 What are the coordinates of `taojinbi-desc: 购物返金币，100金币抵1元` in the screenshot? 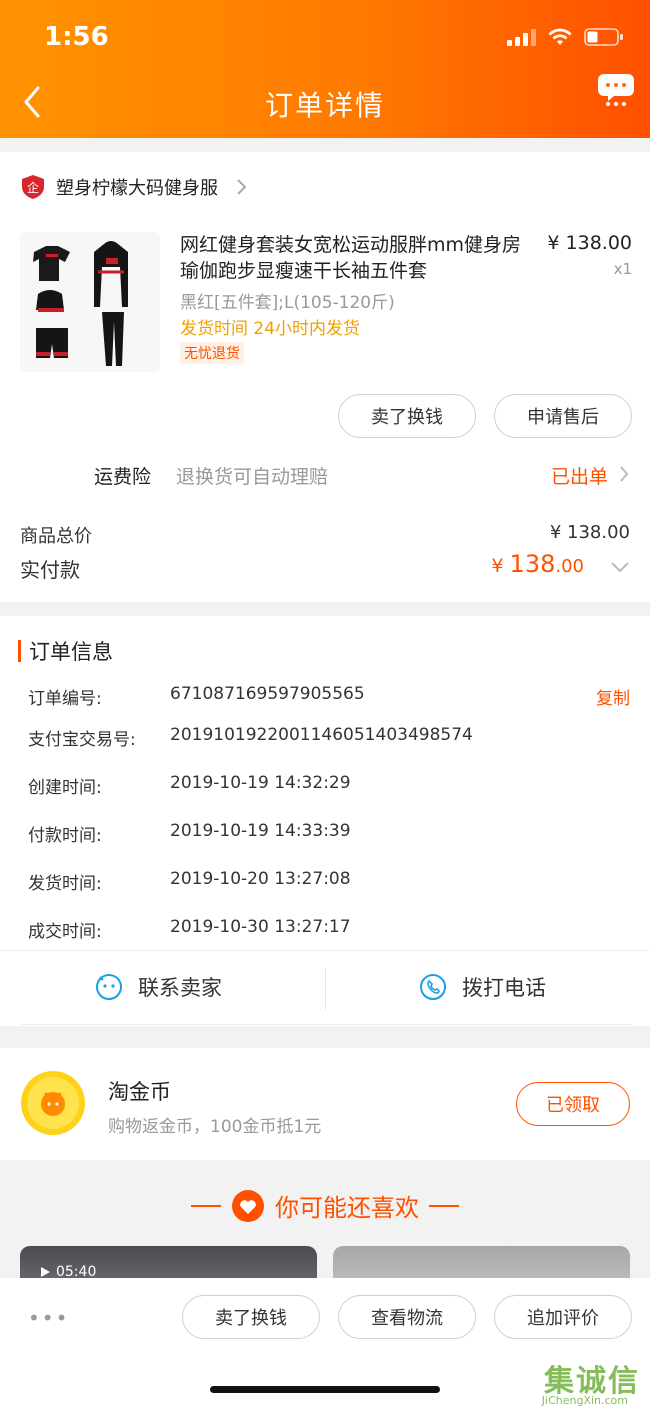 It's located at (215, 1127).